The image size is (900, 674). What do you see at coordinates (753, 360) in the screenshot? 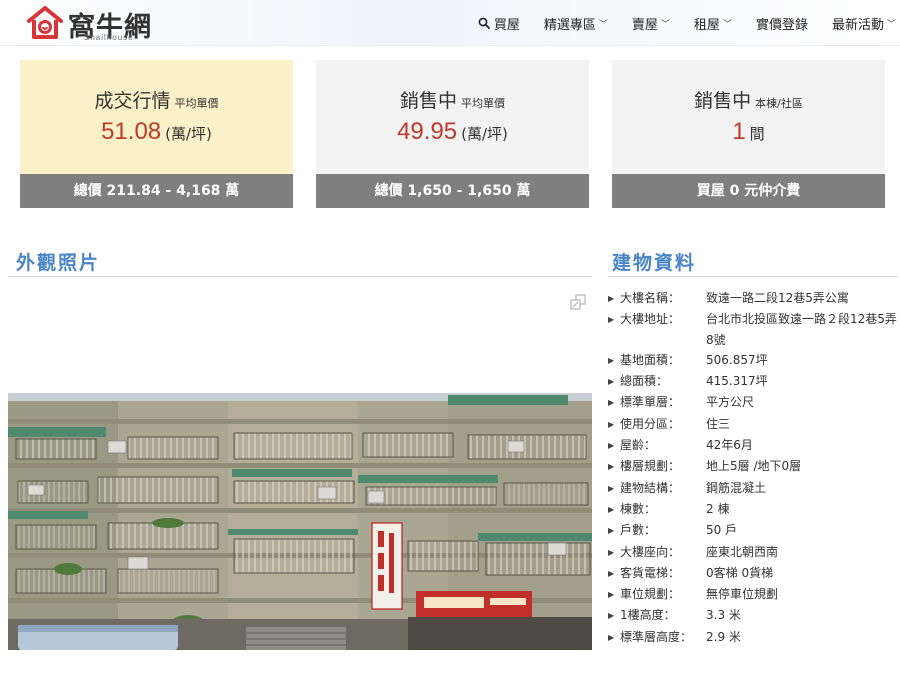
I see `info-row: ▶ 基地面積： 506.857坪` at bounding box center [753, 360].